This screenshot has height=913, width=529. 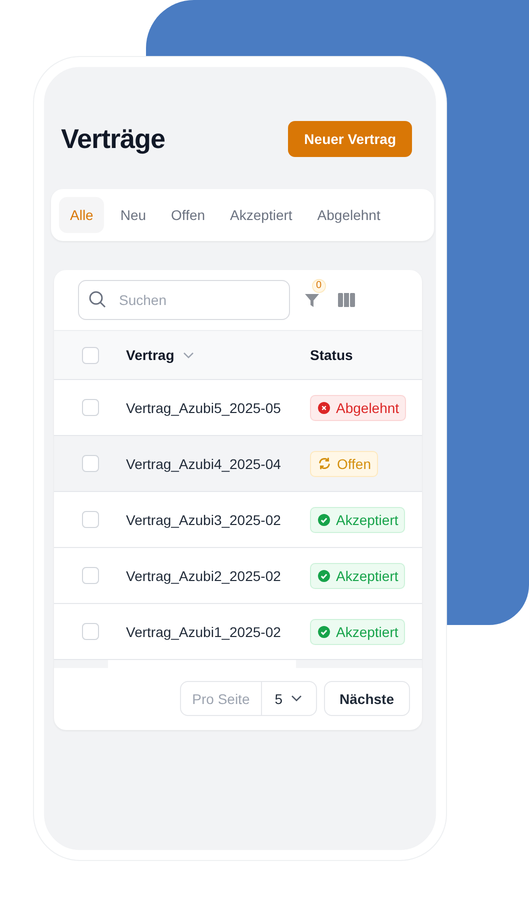 What do you see at coordinates (113, 139) in the screenshot?
I see `page-title: Verträge` at bounding box center [113, 139].